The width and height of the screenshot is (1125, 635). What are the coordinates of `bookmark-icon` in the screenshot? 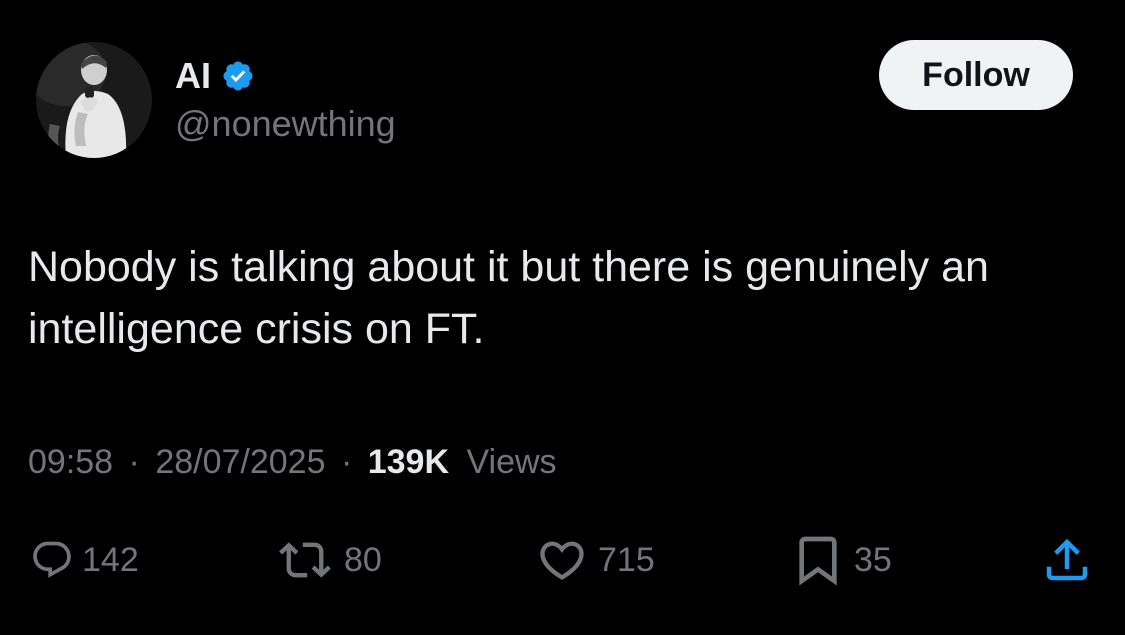 It's located at (818, 561).